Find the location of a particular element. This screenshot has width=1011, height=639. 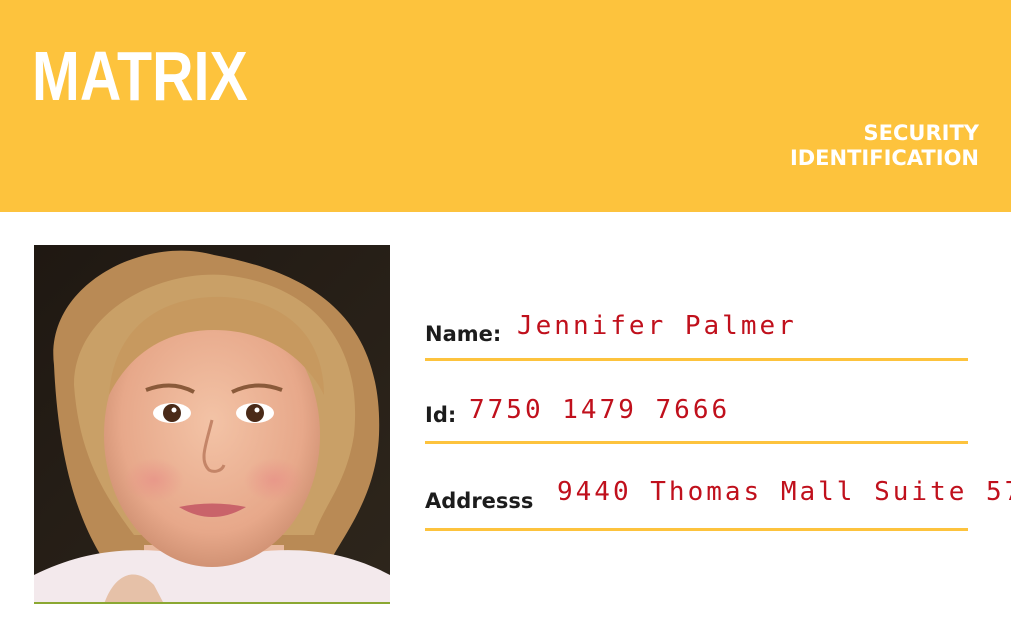

name-label: Name: is located at coordinates (463, 334).